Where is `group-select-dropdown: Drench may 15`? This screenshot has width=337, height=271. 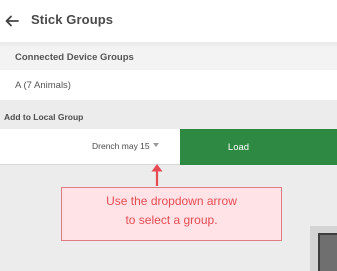 group-select-dropdown: Drench may 15 is located at coordinates (90, 147).